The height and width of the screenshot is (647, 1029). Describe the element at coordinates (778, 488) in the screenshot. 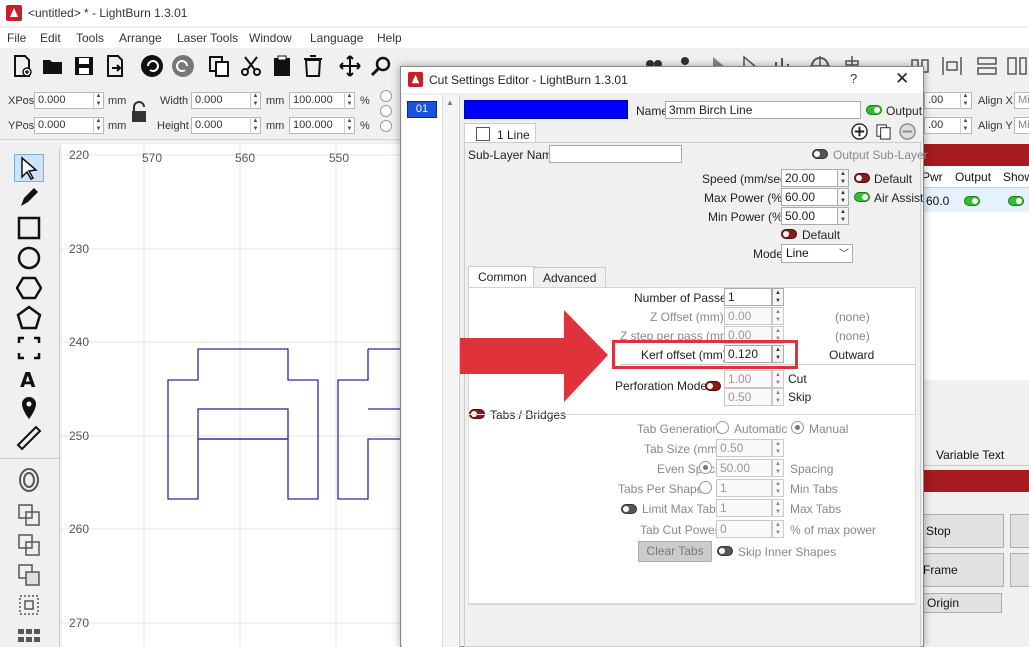

I see `tabs-per-shape-spin: ▲ ▼` at that location.